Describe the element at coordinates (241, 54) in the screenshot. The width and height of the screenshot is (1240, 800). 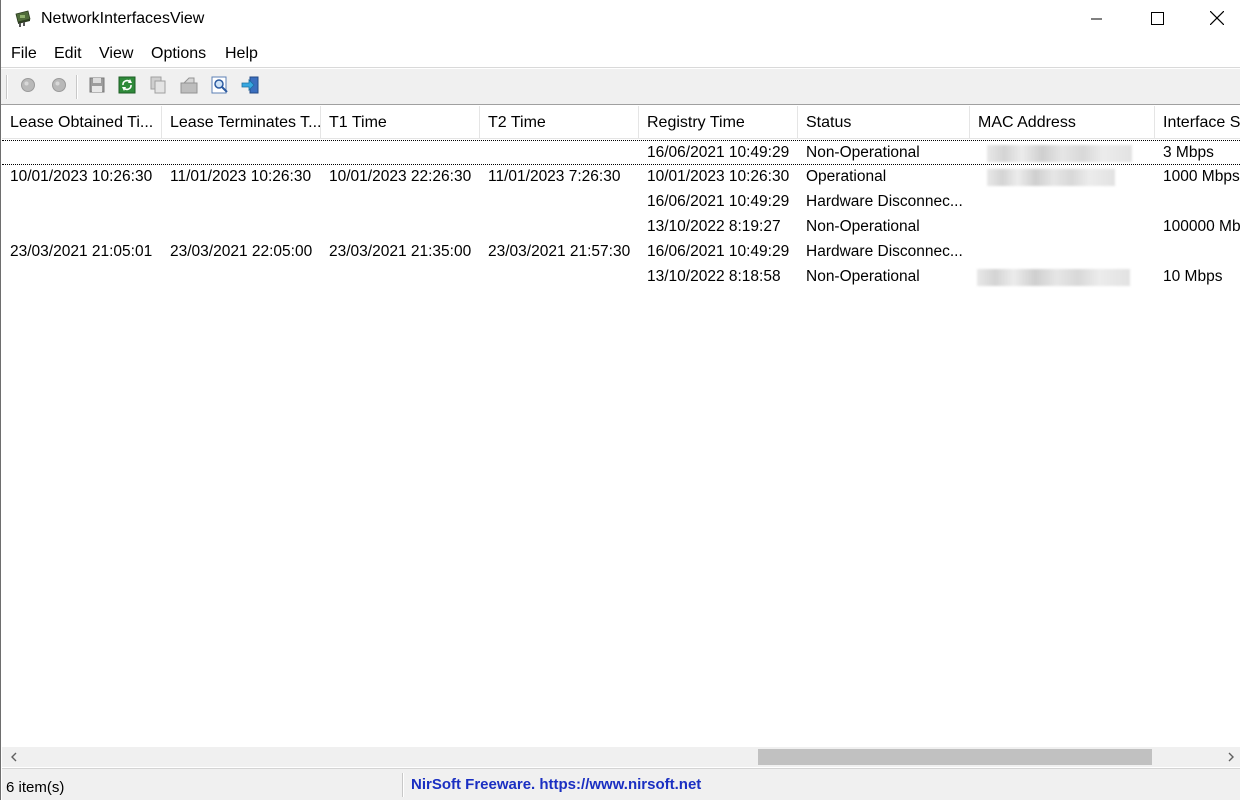
I see `menu-help: Help` at that location.